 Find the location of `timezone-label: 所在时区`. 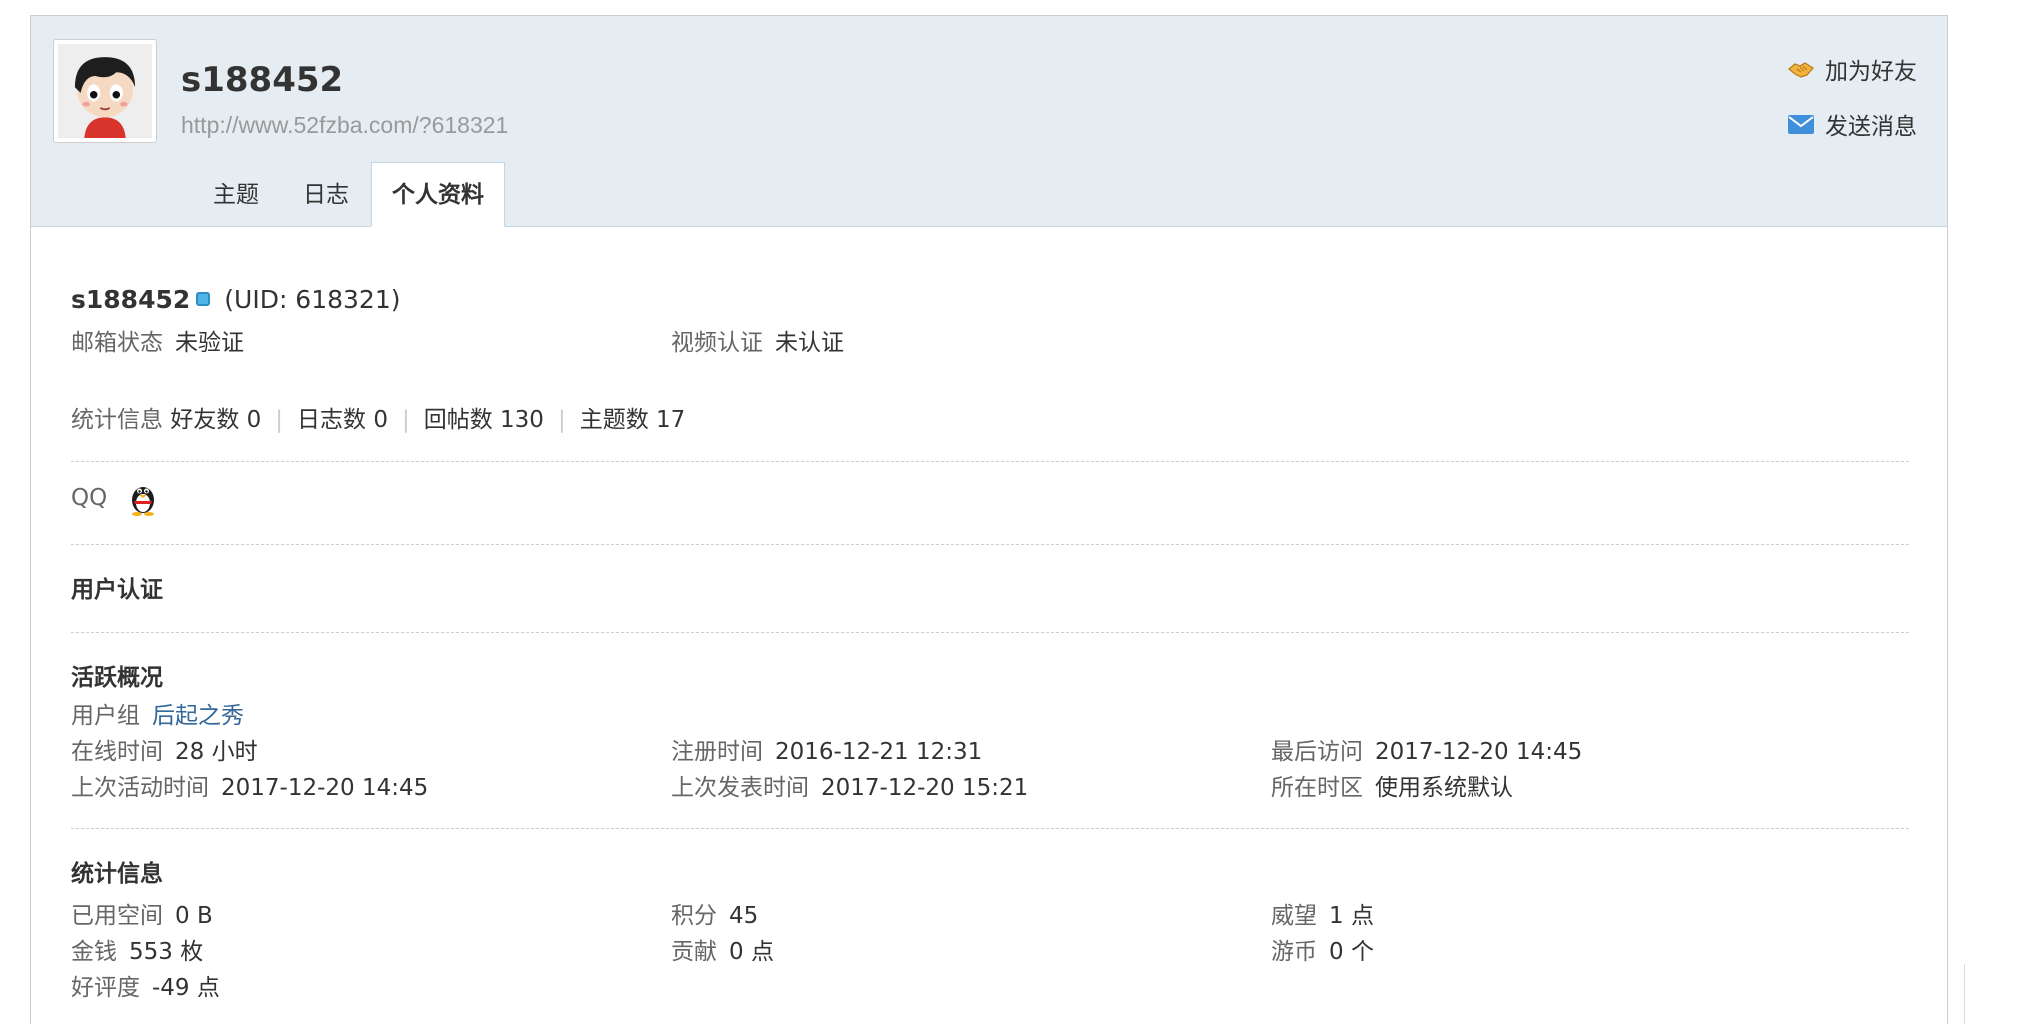

timezone-label: 所在时区 is located at coordinates (1317, 788).